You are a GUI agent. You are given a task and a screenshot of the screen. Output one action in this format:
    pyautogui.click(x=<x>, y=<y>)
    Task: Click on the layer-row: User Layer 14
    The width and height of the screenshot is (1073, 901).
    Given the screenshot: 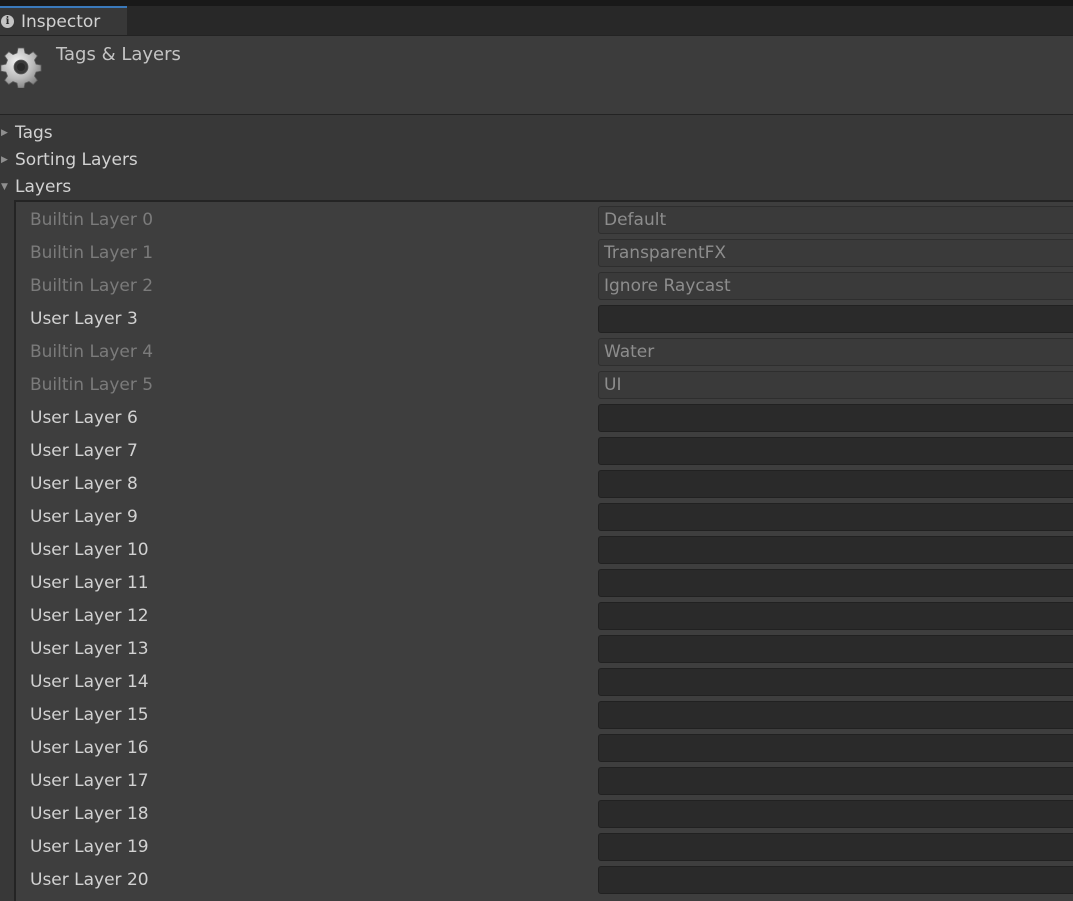 What is the action you would take?
    pyautogui.click(x=544, y=681)
    